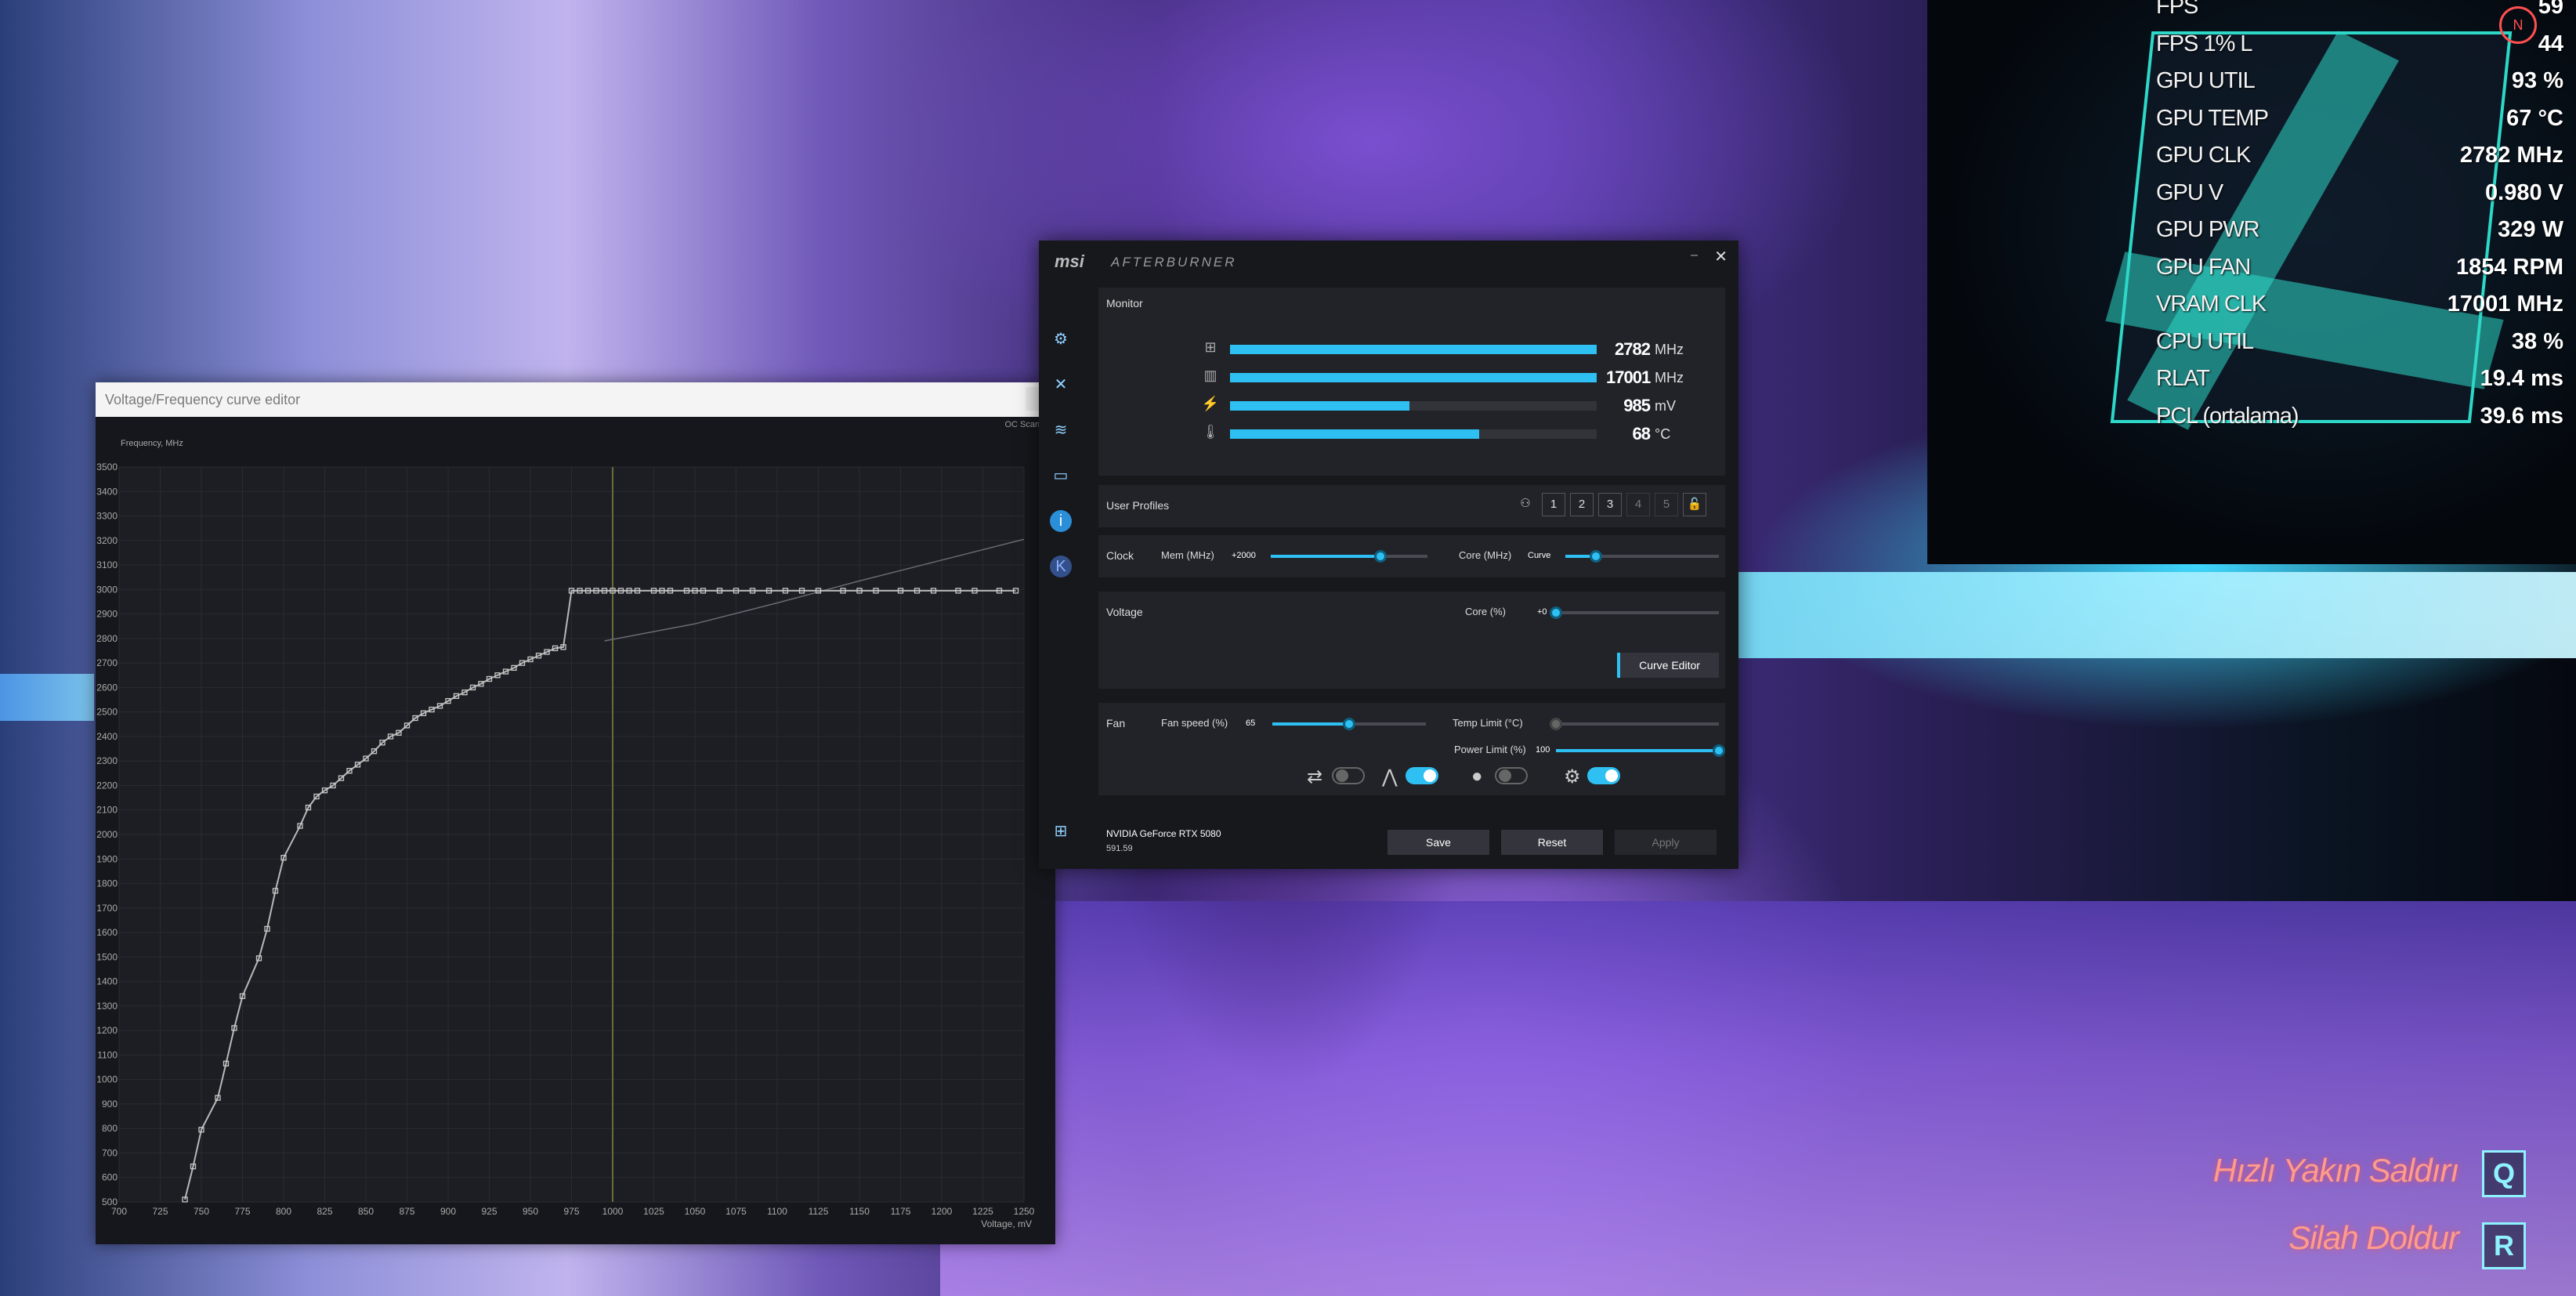 This screenshot has height=1296, width=2576. What do you see at coordinates (1668, 665) in the screenshot?
I see `curve-editor-button: Curve Editor` at bounding box center [1668, 665].